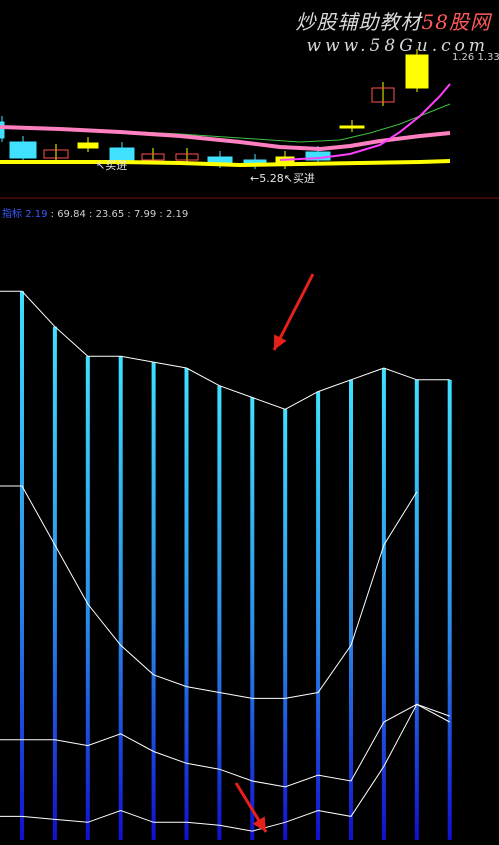 This screenshot has width=499, height=845. I want to click on watermark-site-name: 58股网, so click(456, 22).